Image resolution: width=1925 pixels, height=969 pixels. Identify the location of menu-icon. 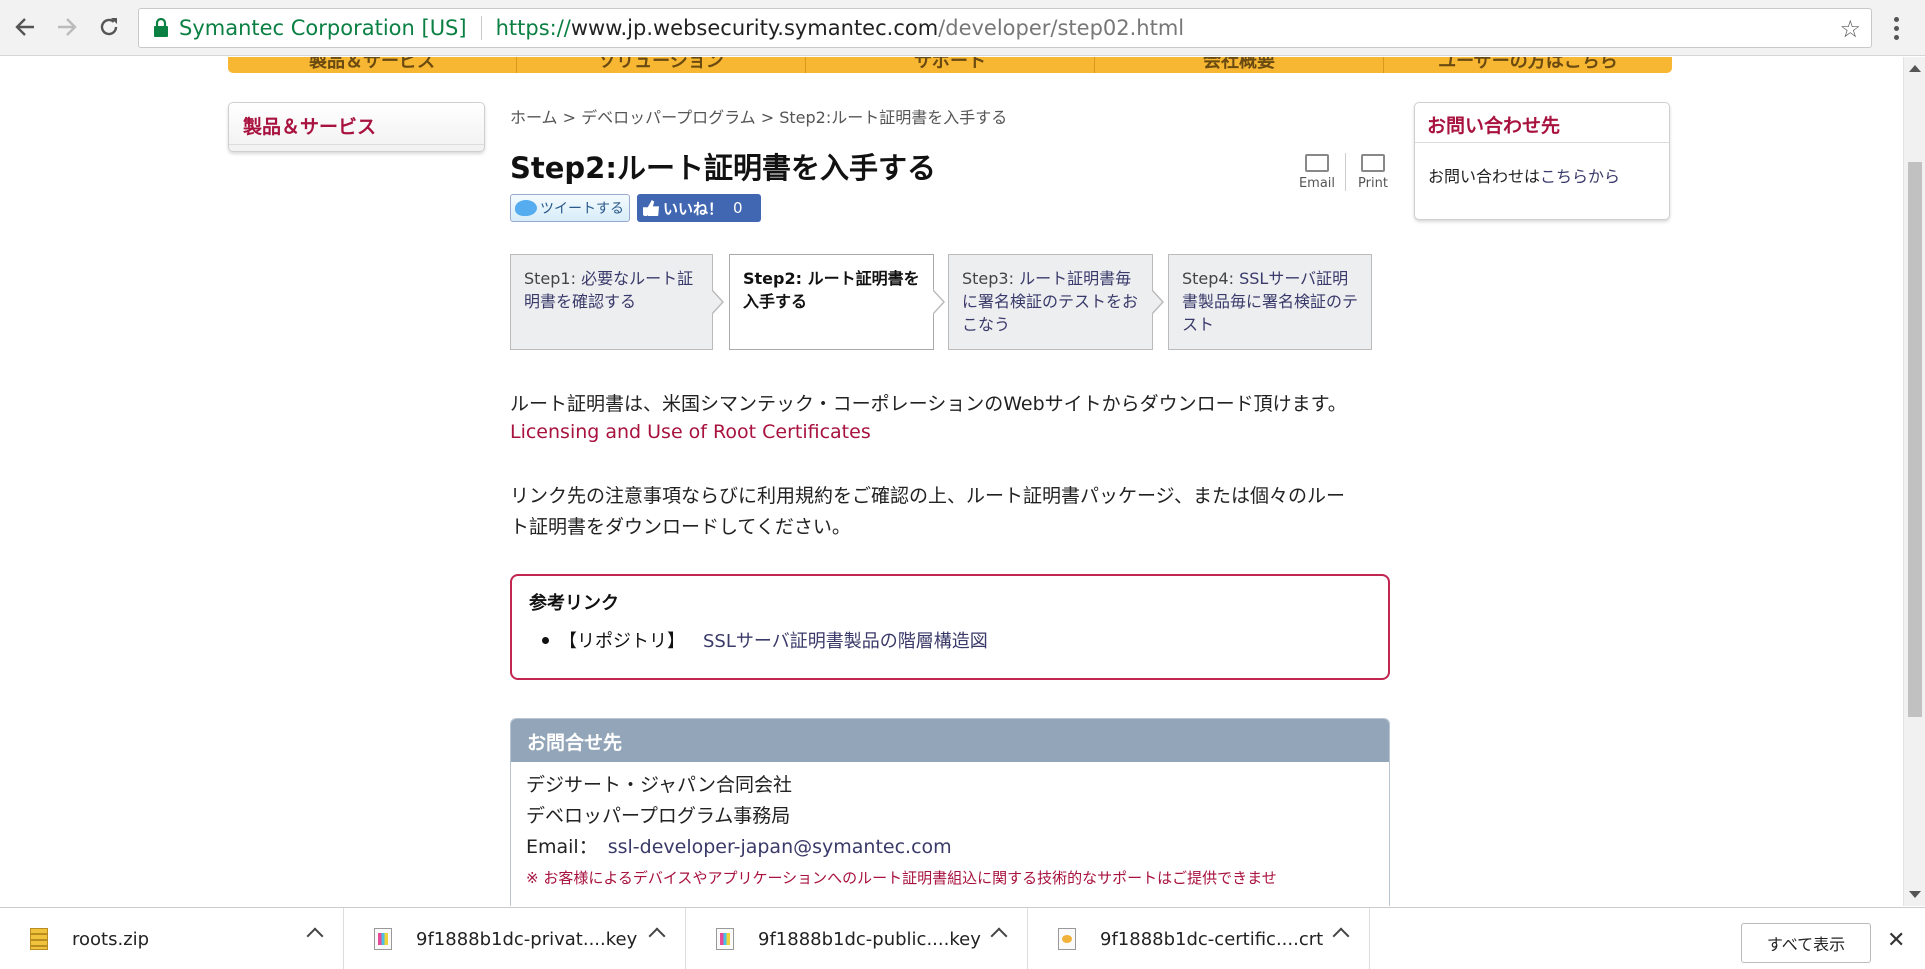
(1896, 28).